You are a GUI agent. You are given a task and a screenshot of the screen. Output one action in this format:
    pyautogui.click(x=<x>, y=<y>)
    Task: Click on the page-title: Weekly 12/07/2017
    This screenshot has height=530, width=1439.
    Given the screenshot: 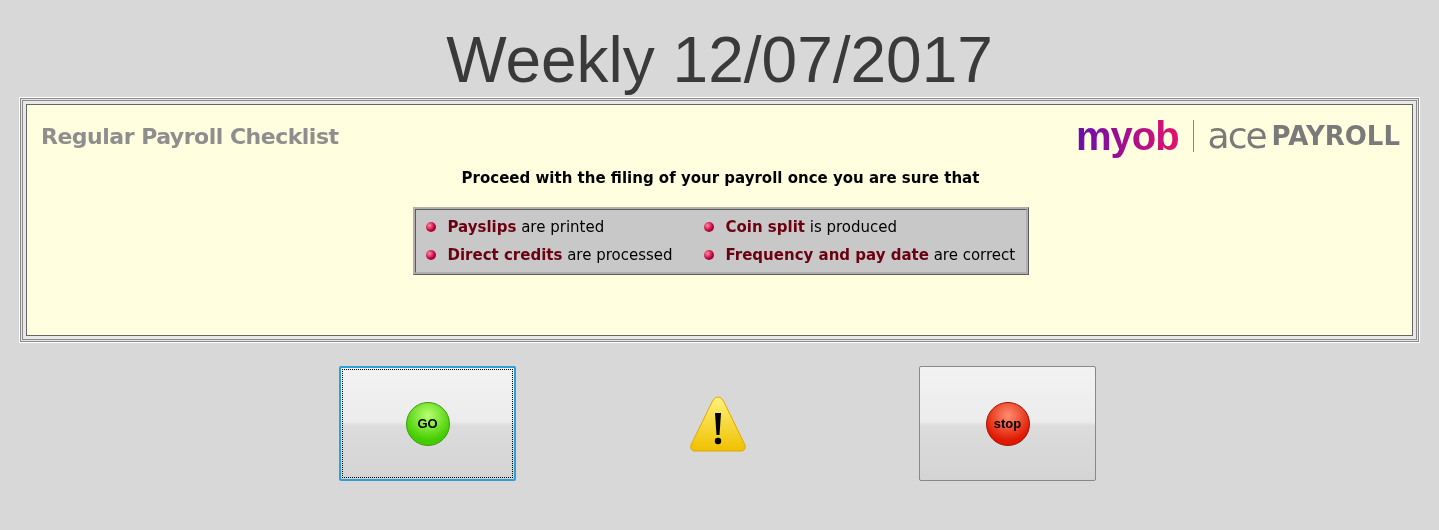 What is the action you would take?
    pyautogui.click(x=719, y=60)
    